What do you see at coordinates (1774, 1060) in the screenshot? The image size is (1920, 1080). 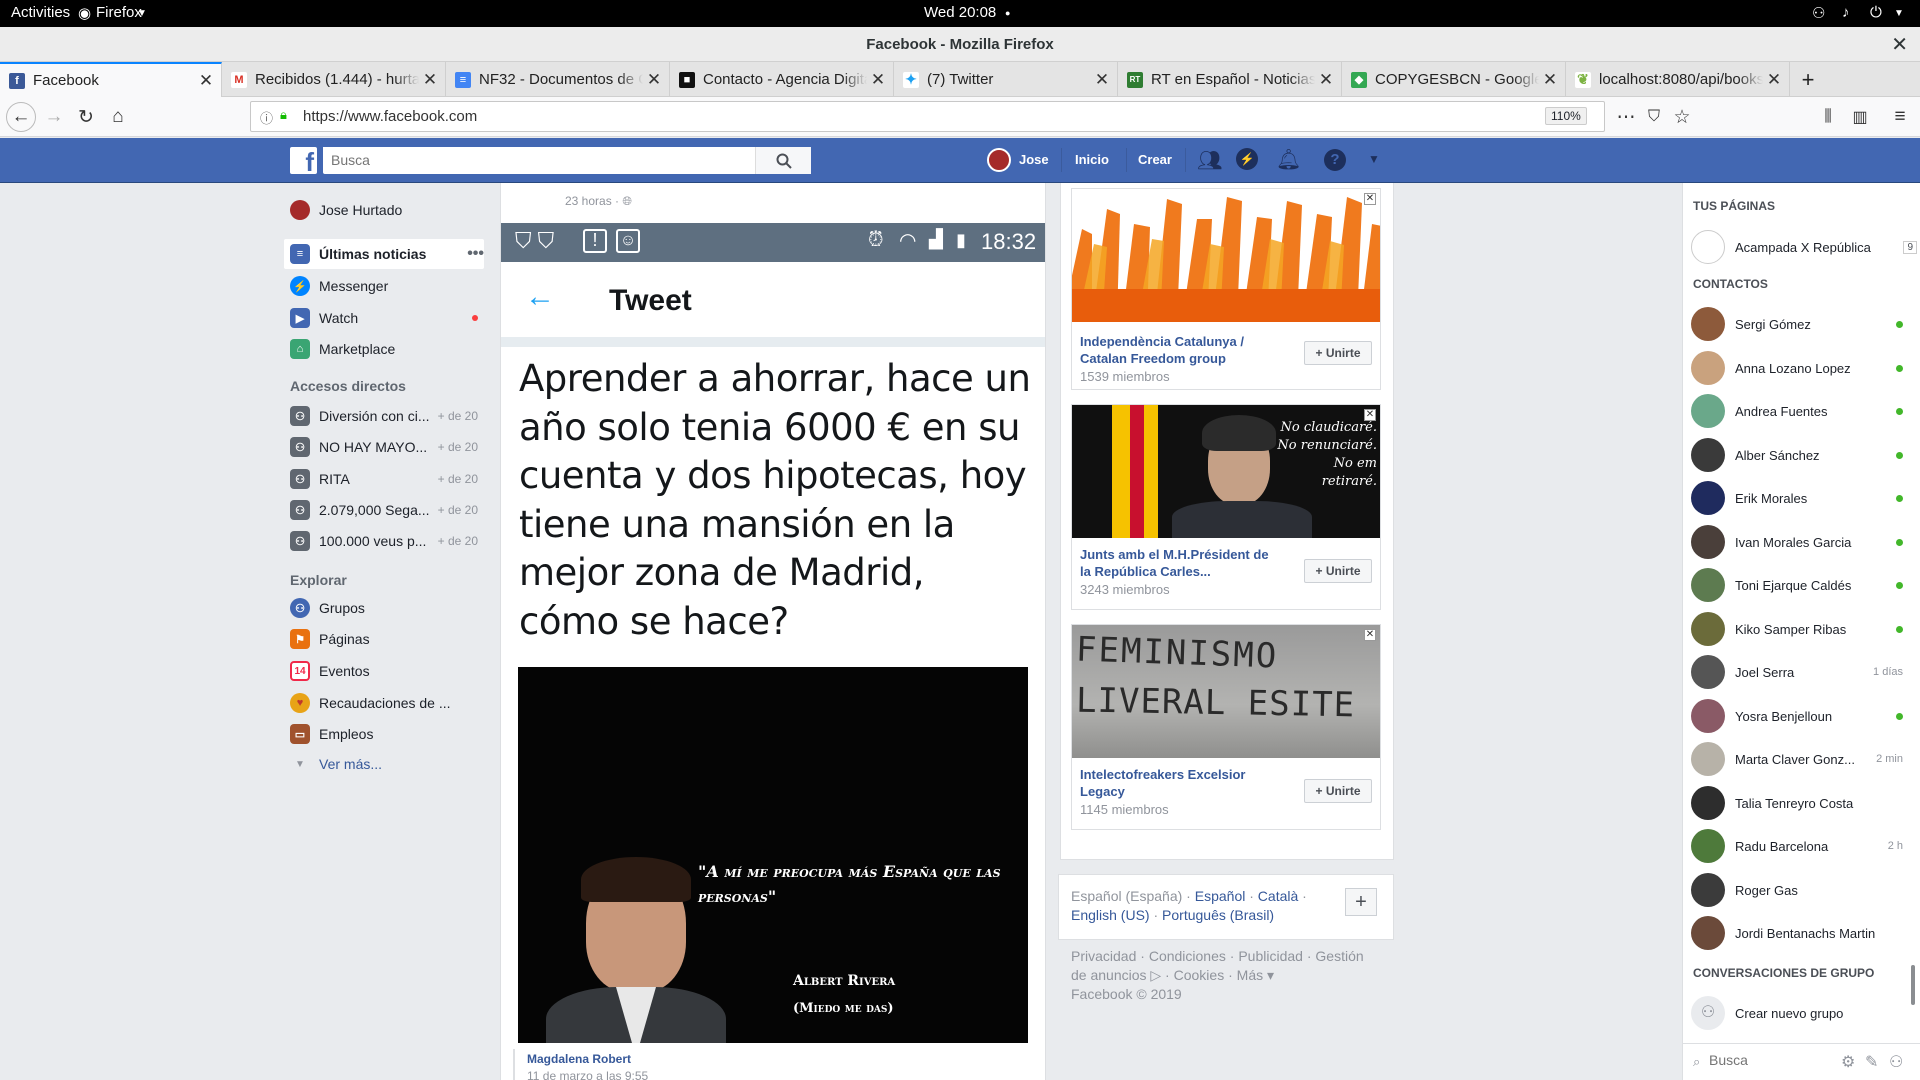 I see `chat-search-input` at bounding box center [1774, 1060].